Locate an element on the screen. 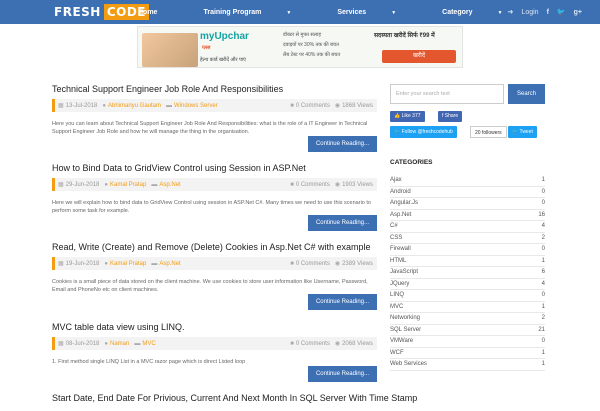  category-name: Angular.Js is located at coordinates (404, 203).